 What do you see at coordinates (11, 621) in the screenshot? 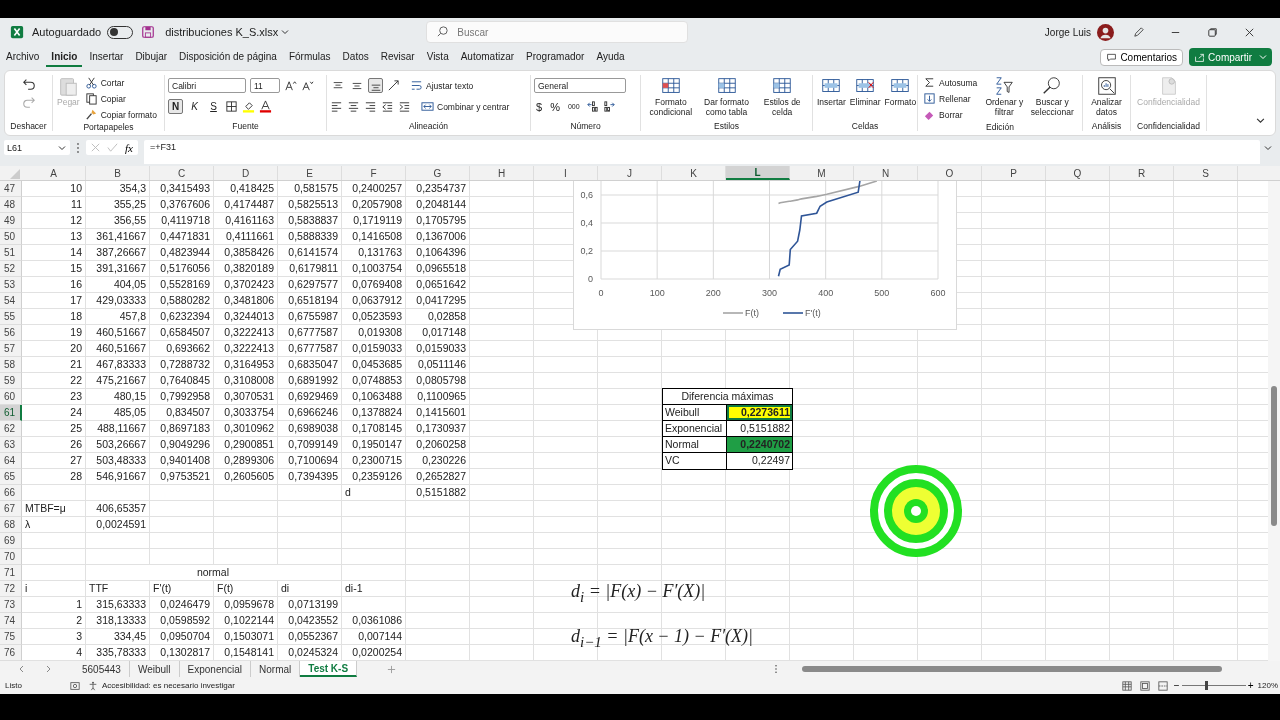
I see `row-header: 74` at bounding box center [11, 621].